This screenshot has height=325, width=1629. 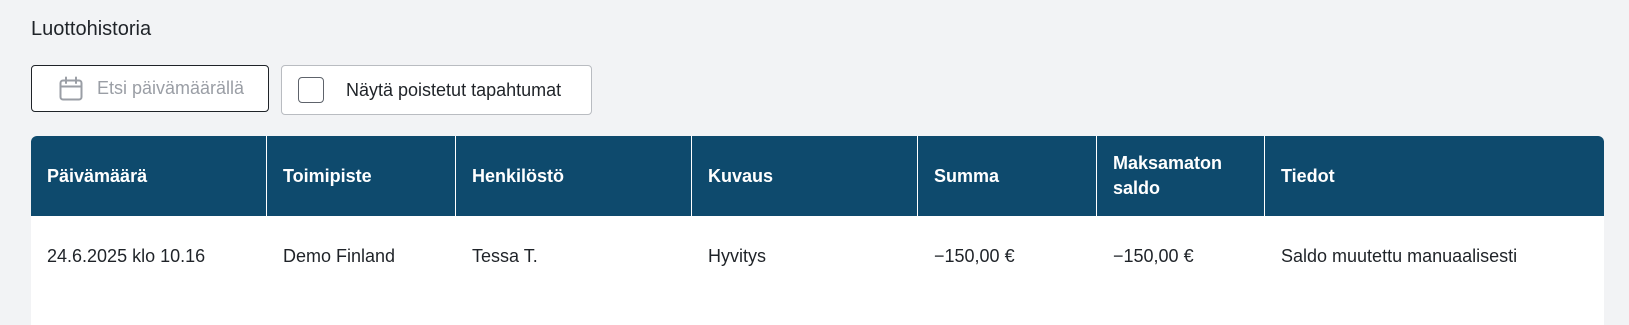 I want to click on cell-location: Demo Finland, so click(x=339, y=255).